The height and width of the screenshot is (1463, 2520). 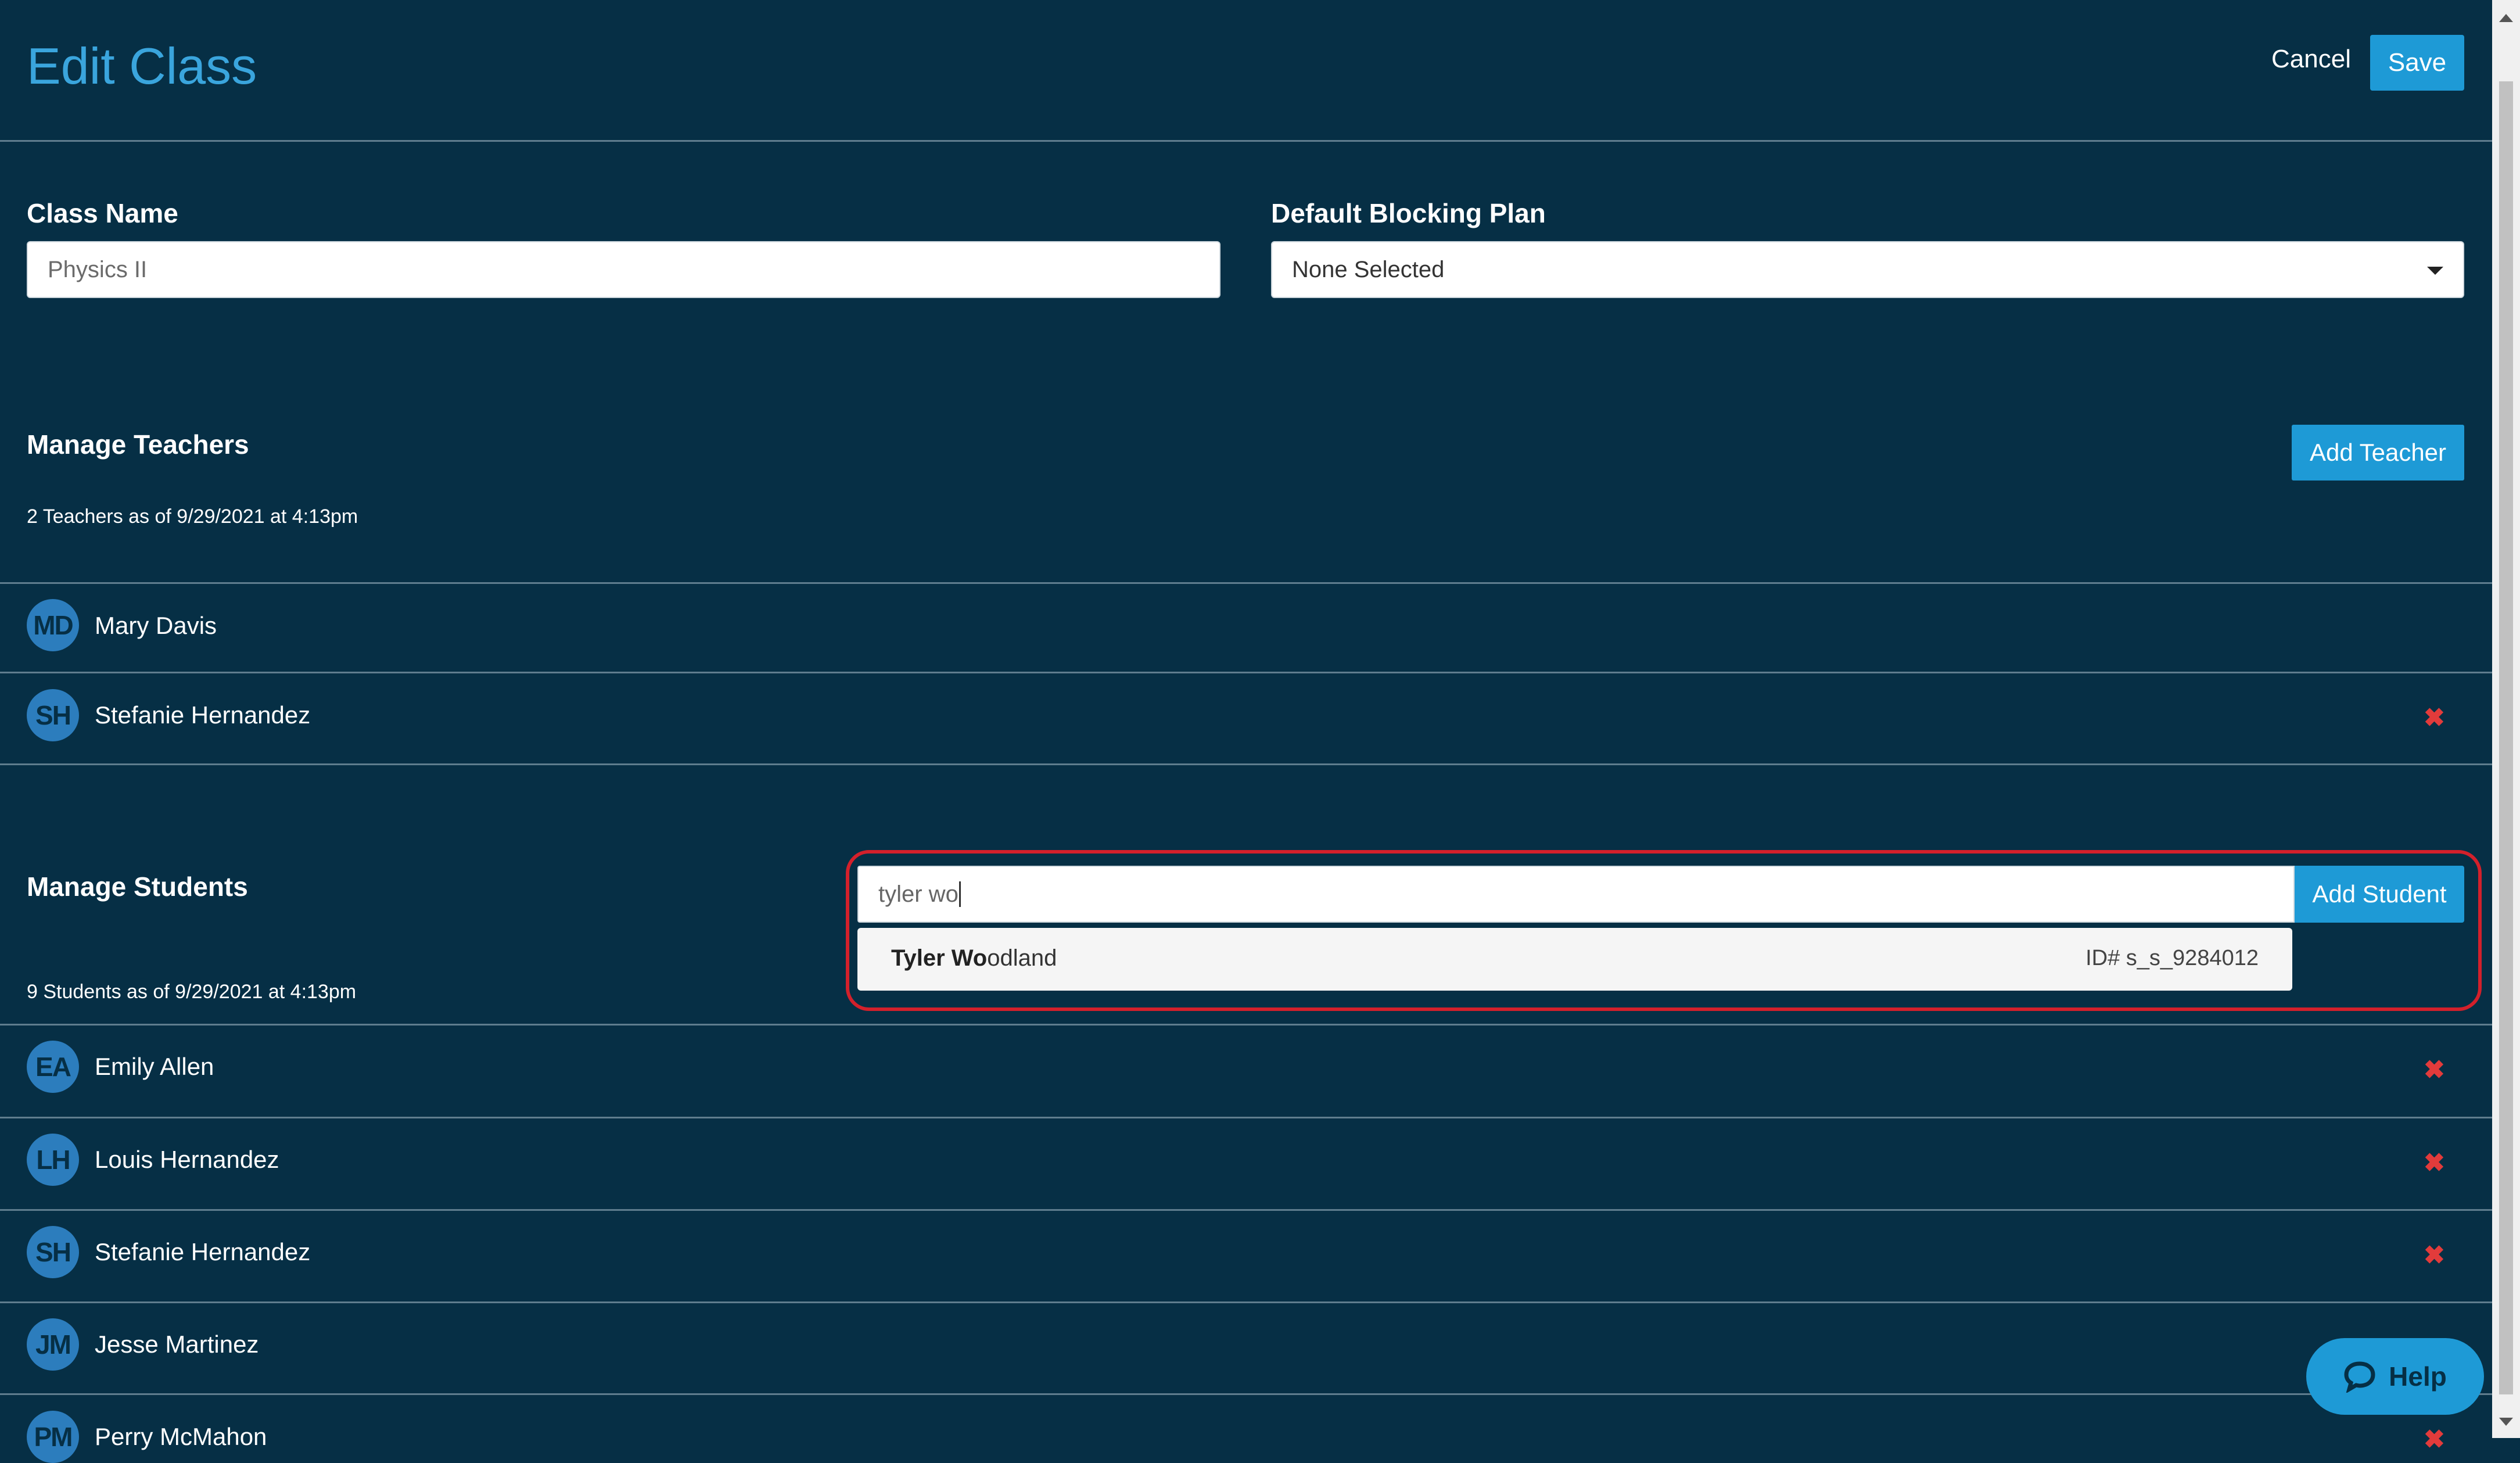 I want to click on suggestion-match: Tyler Wo, so click(x=940, y=958).